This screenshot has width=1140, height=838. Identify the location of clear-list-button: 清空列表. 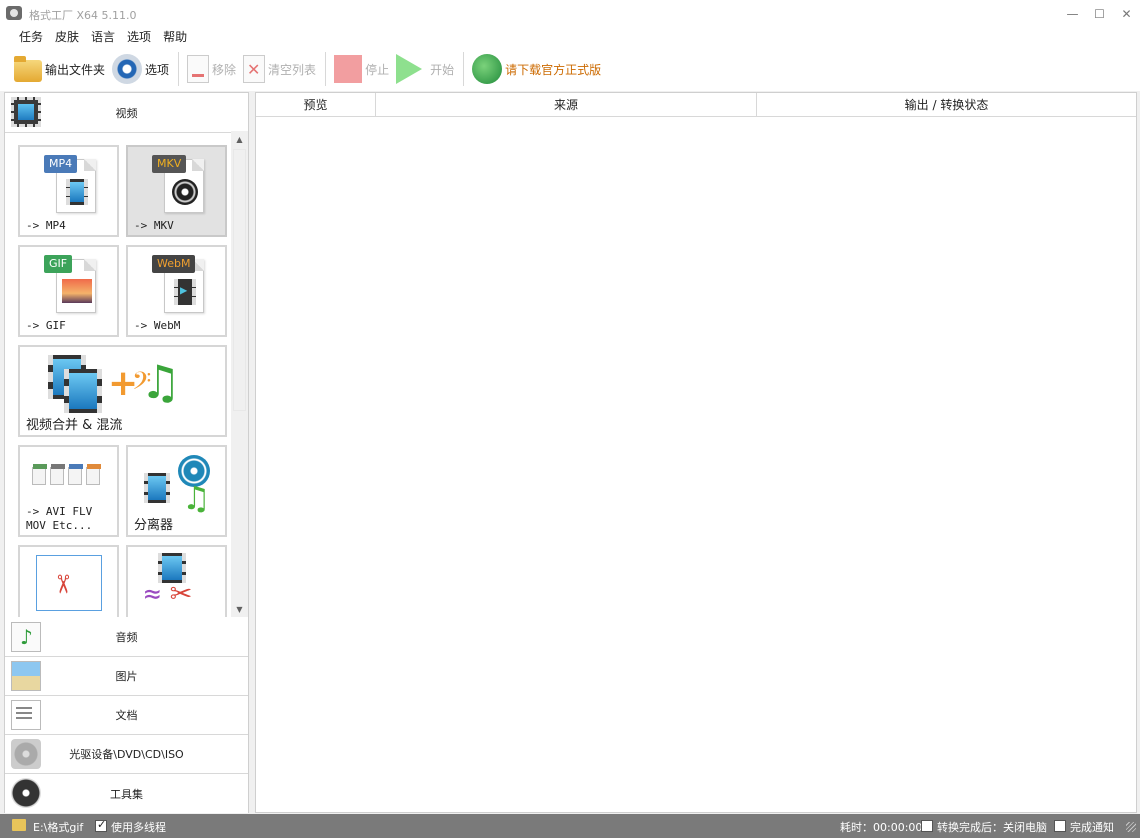
(279, 69).